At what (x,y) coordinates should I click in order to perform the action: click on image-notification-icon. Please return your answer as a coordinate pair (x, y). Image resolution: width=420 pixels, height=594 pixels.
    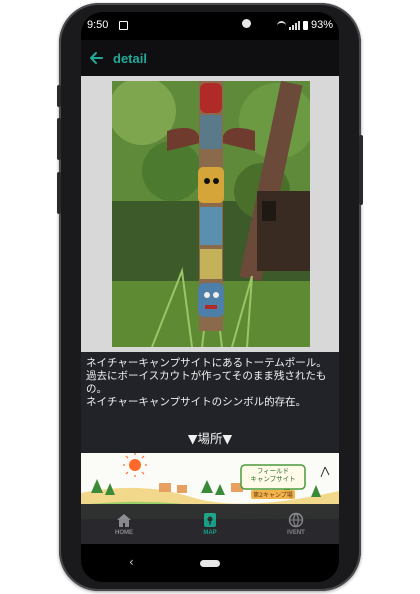
    Looking at the image, I should click on (123, 25).